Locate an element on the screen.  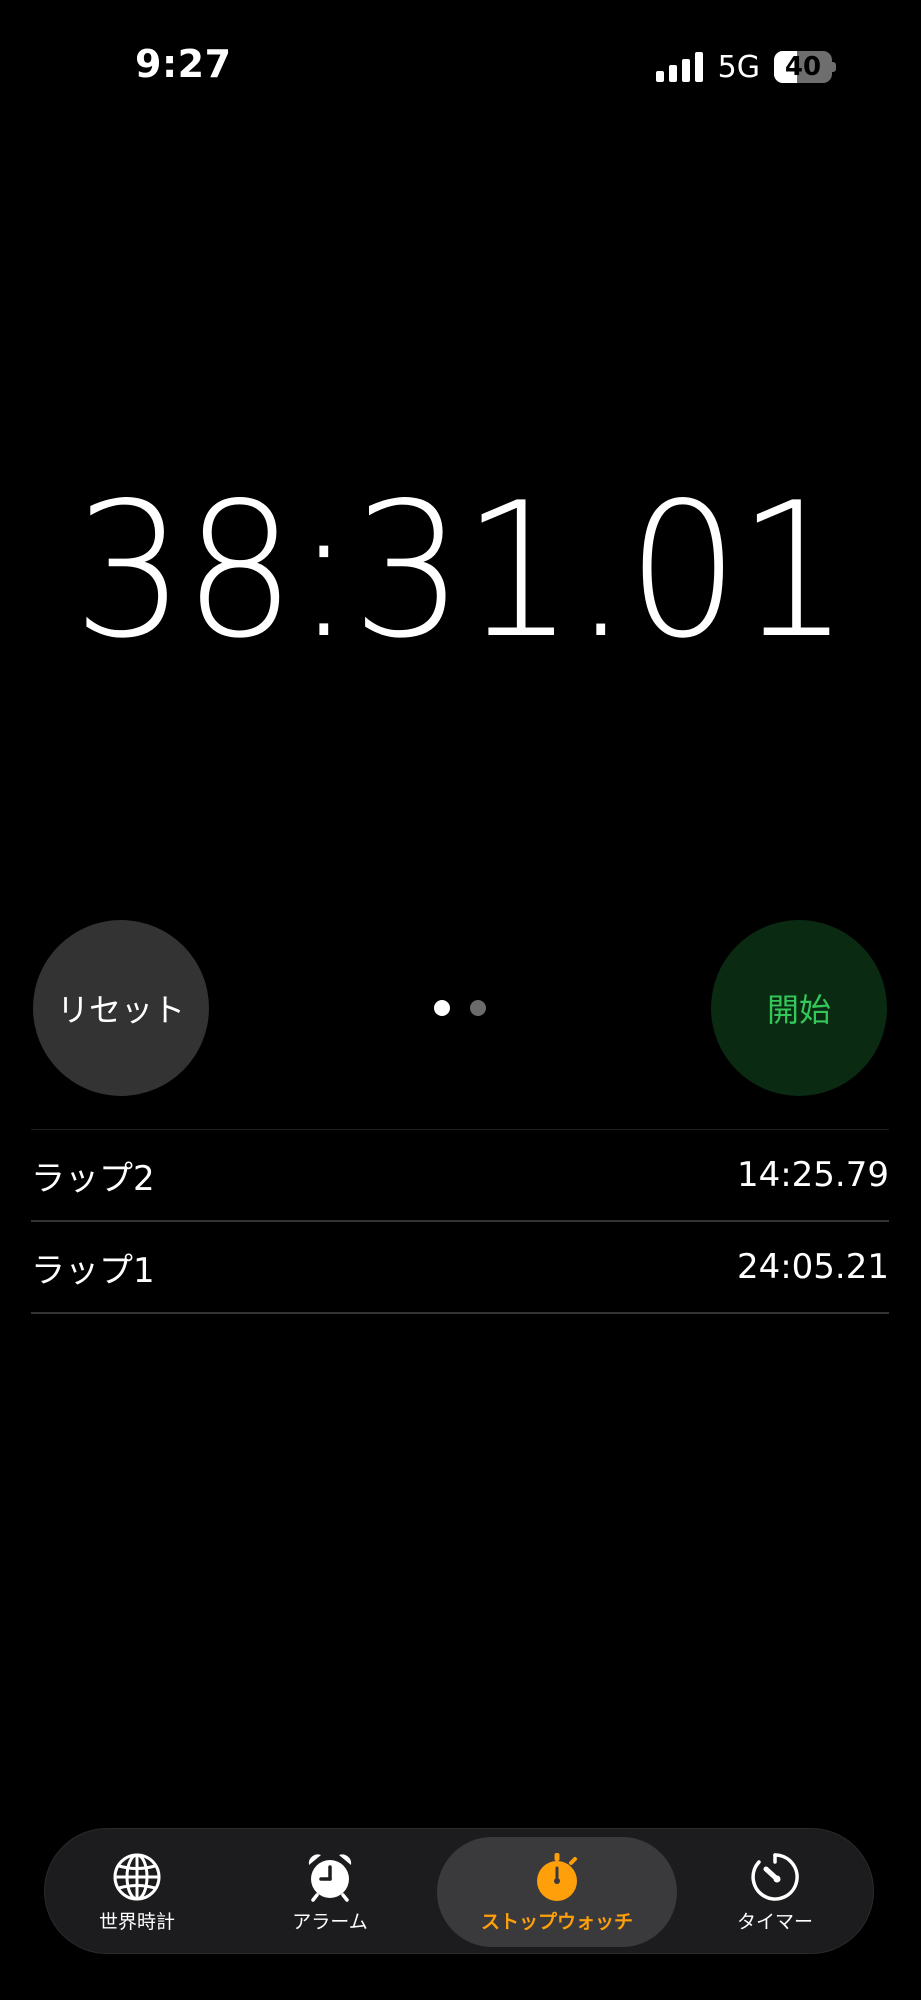
tab-timer: タイマー is located at coordinates (775, 1892).